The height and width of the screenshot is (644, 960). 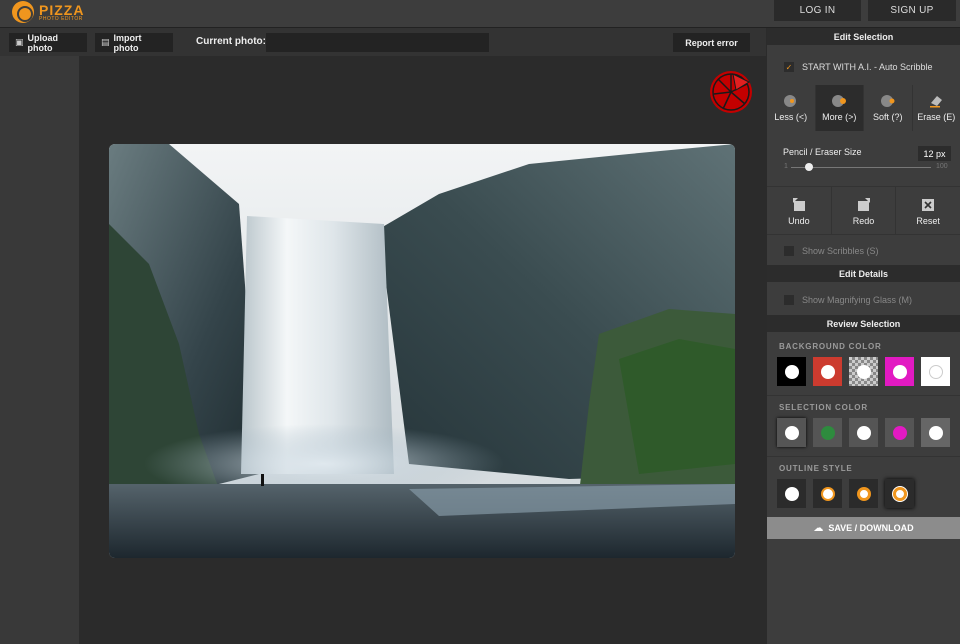 I want to click on outline-medium, so click(x=863, y=493).